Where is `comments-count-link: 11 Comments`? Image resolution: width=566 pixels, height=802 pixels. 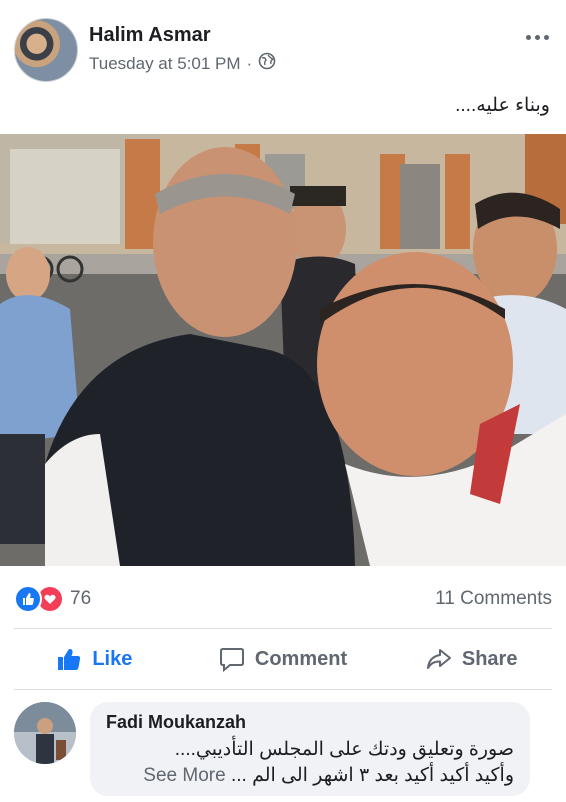 comments-count-link: 11 Comments is located at coordinates (493, 599).